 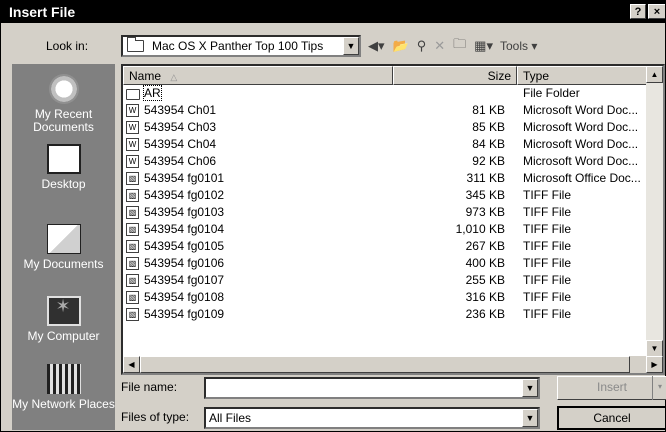 I want to click on file-name: 543954 Ch06, so click(x=180, y=161).